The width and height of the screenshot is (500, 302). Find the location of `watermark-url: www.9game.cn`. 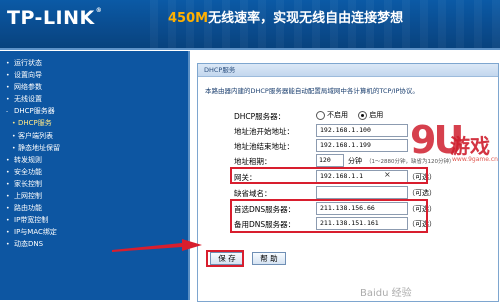

watermark-url: www.9game.cn is located at coordinates (475, 159).